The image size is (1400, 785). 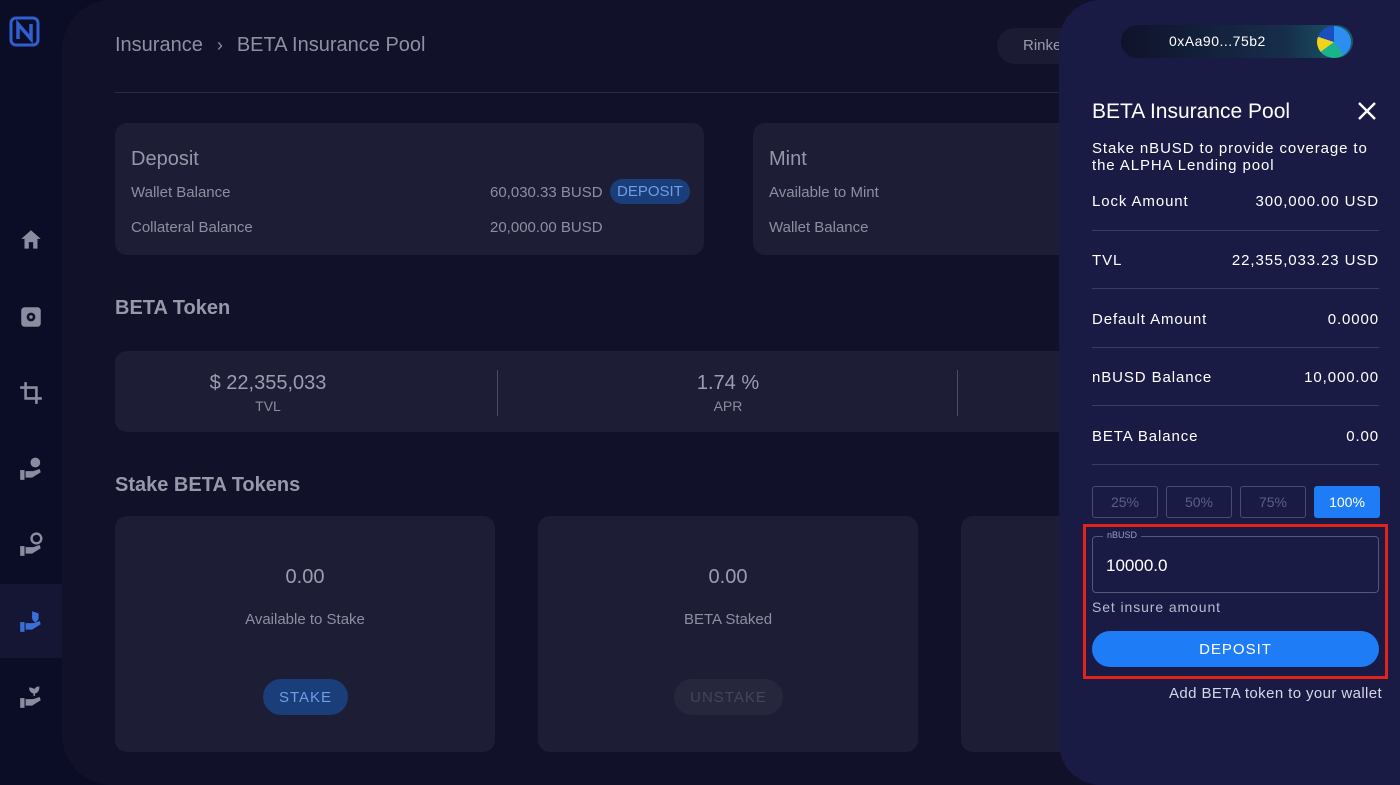 What do you see at coordinates (305, 697) in the screenshot?
I see `stake-button: STAKE` at bounding box center [305, 697].